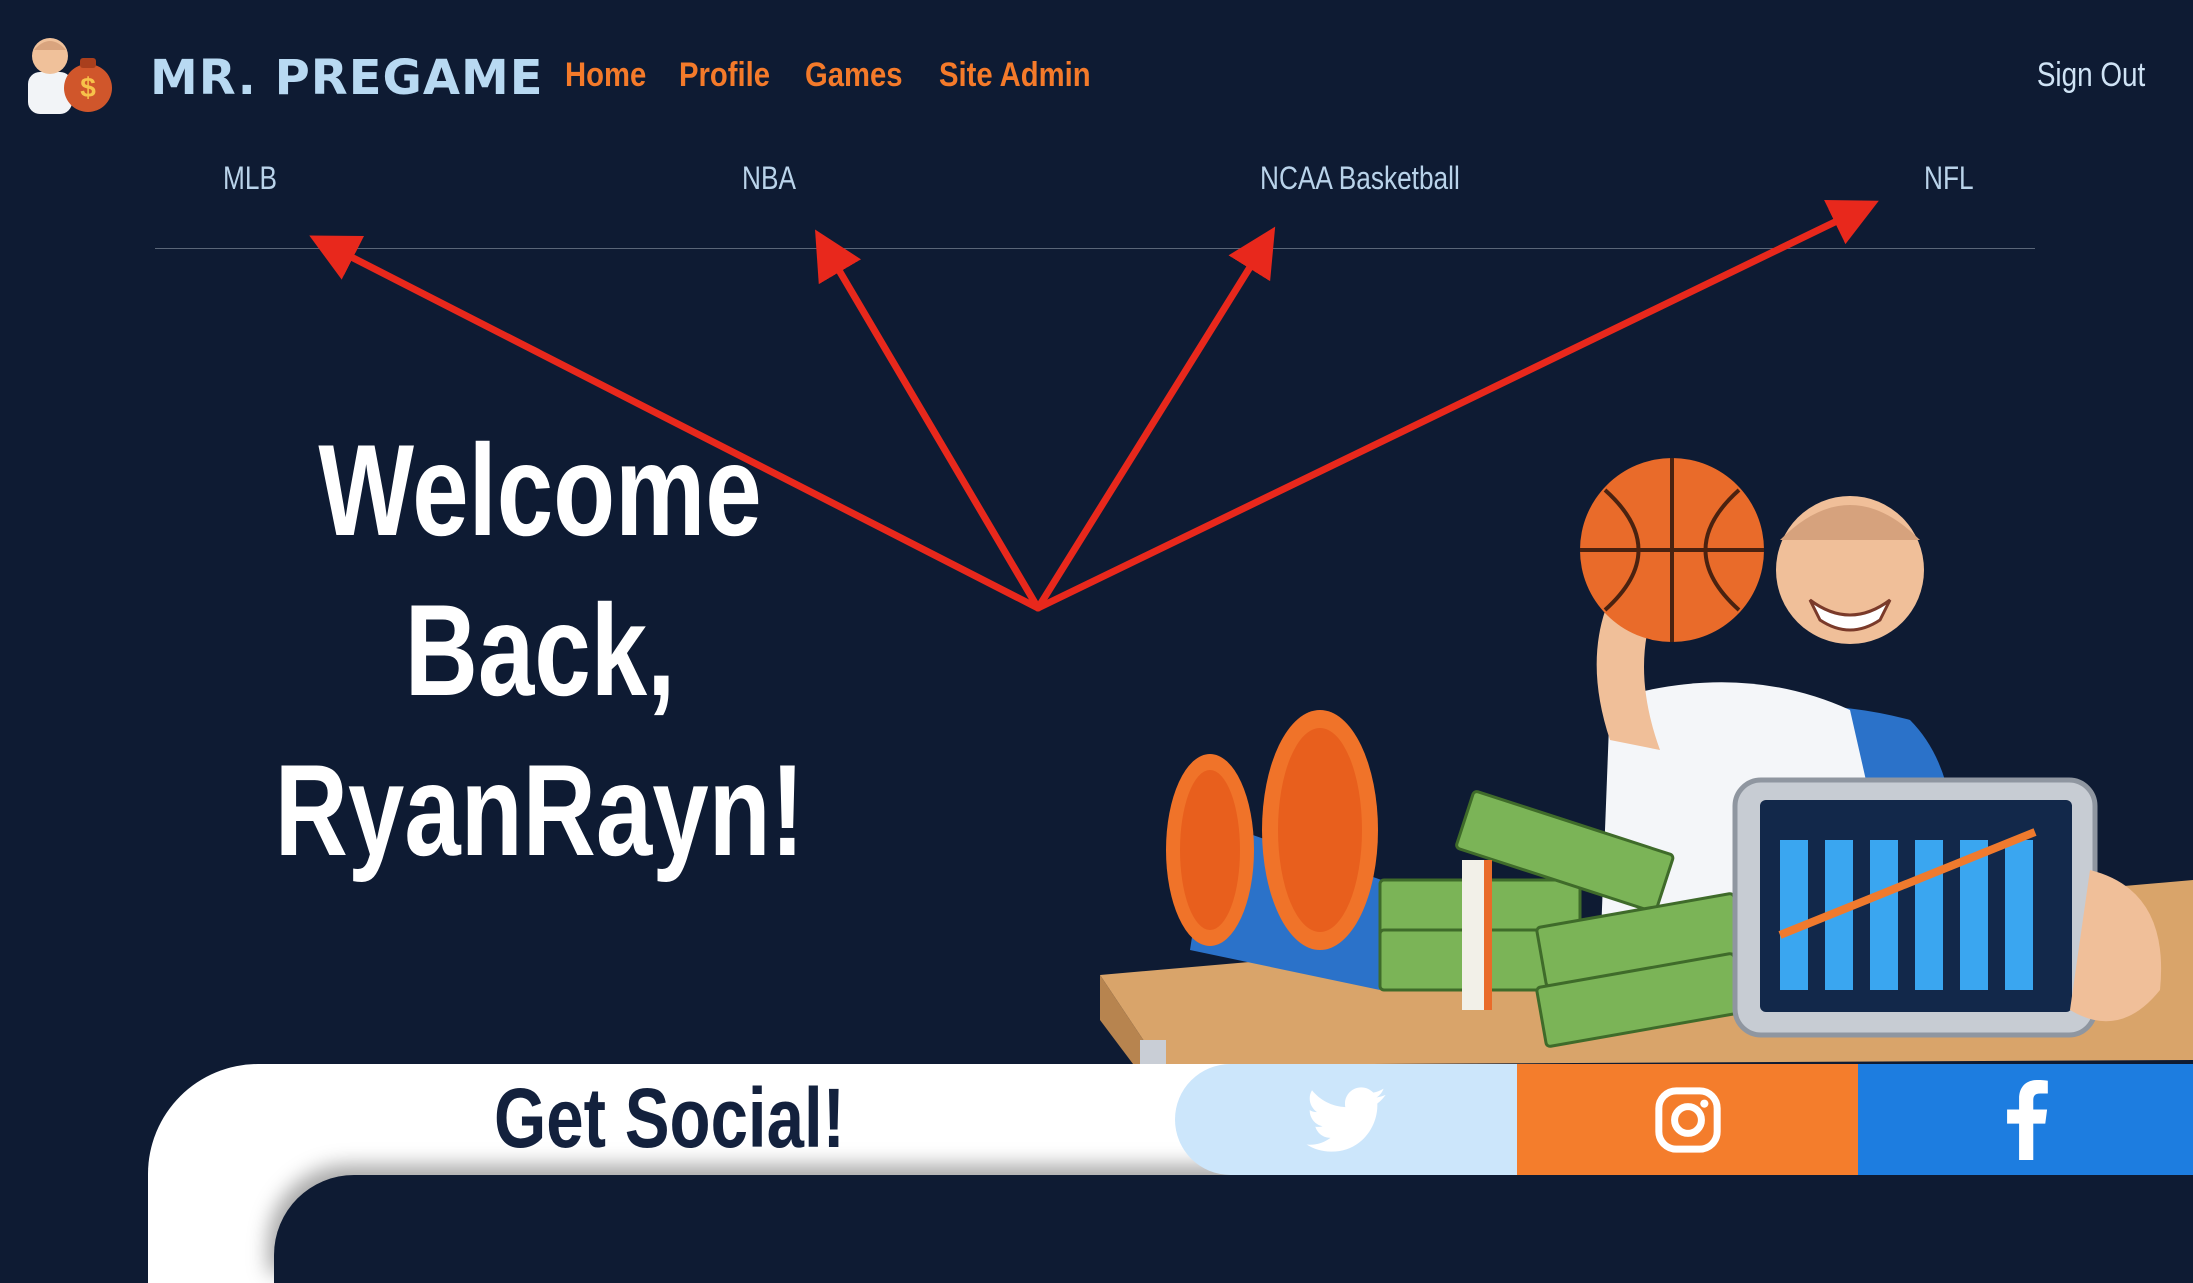 Image resolution: width=2193 pixels, height=1283 pixels. I want to click on social-panel-inner, so click(1233, 1229).